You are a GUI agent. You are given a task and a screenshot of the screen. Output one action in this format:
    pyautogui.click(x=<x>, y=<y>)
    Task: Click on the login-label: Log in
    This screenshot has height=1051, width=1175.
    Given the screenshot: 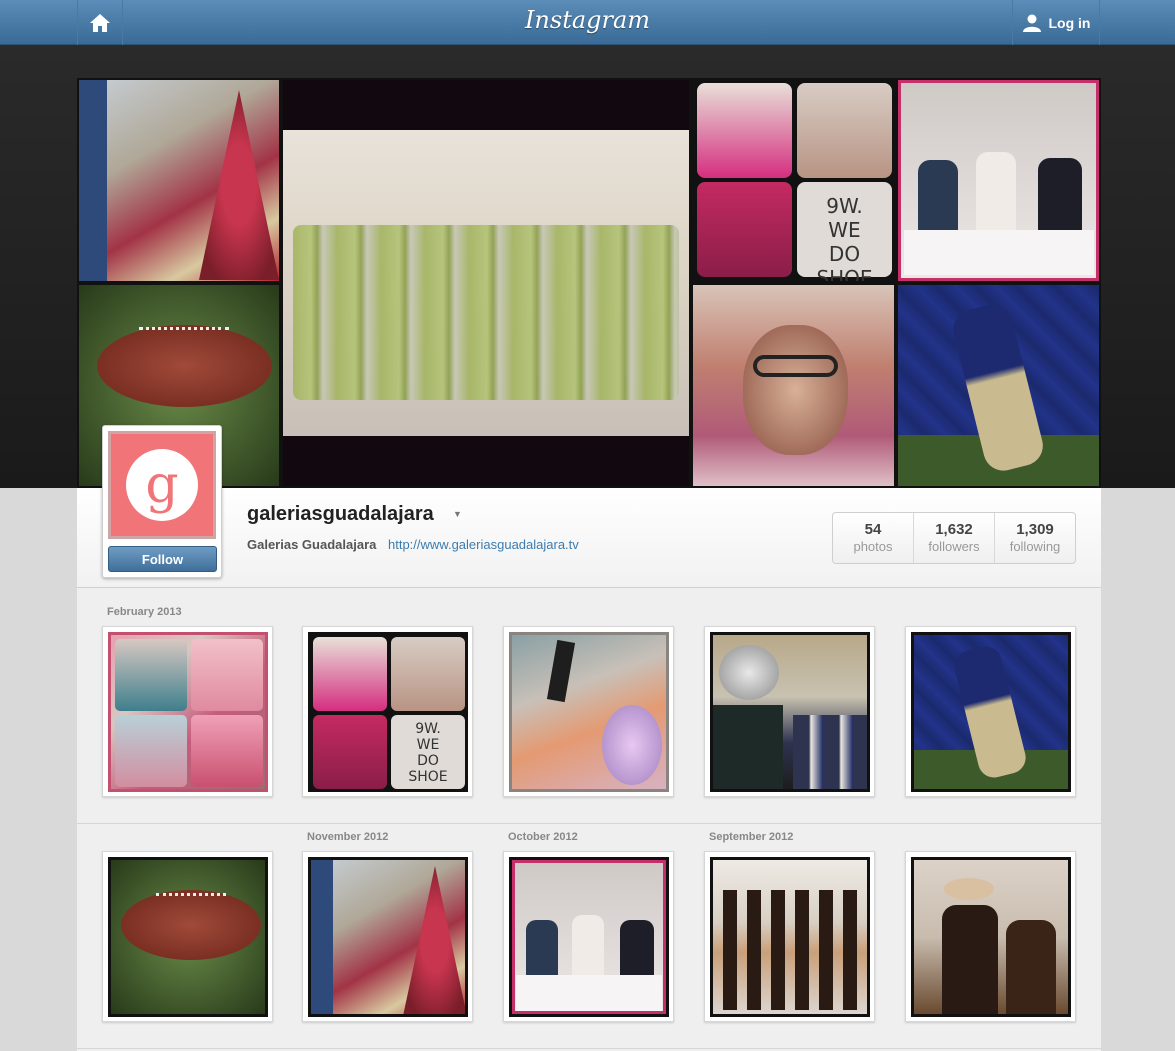 What is the action you would take?
    pyautogui.click(x=1069, y=22)
    